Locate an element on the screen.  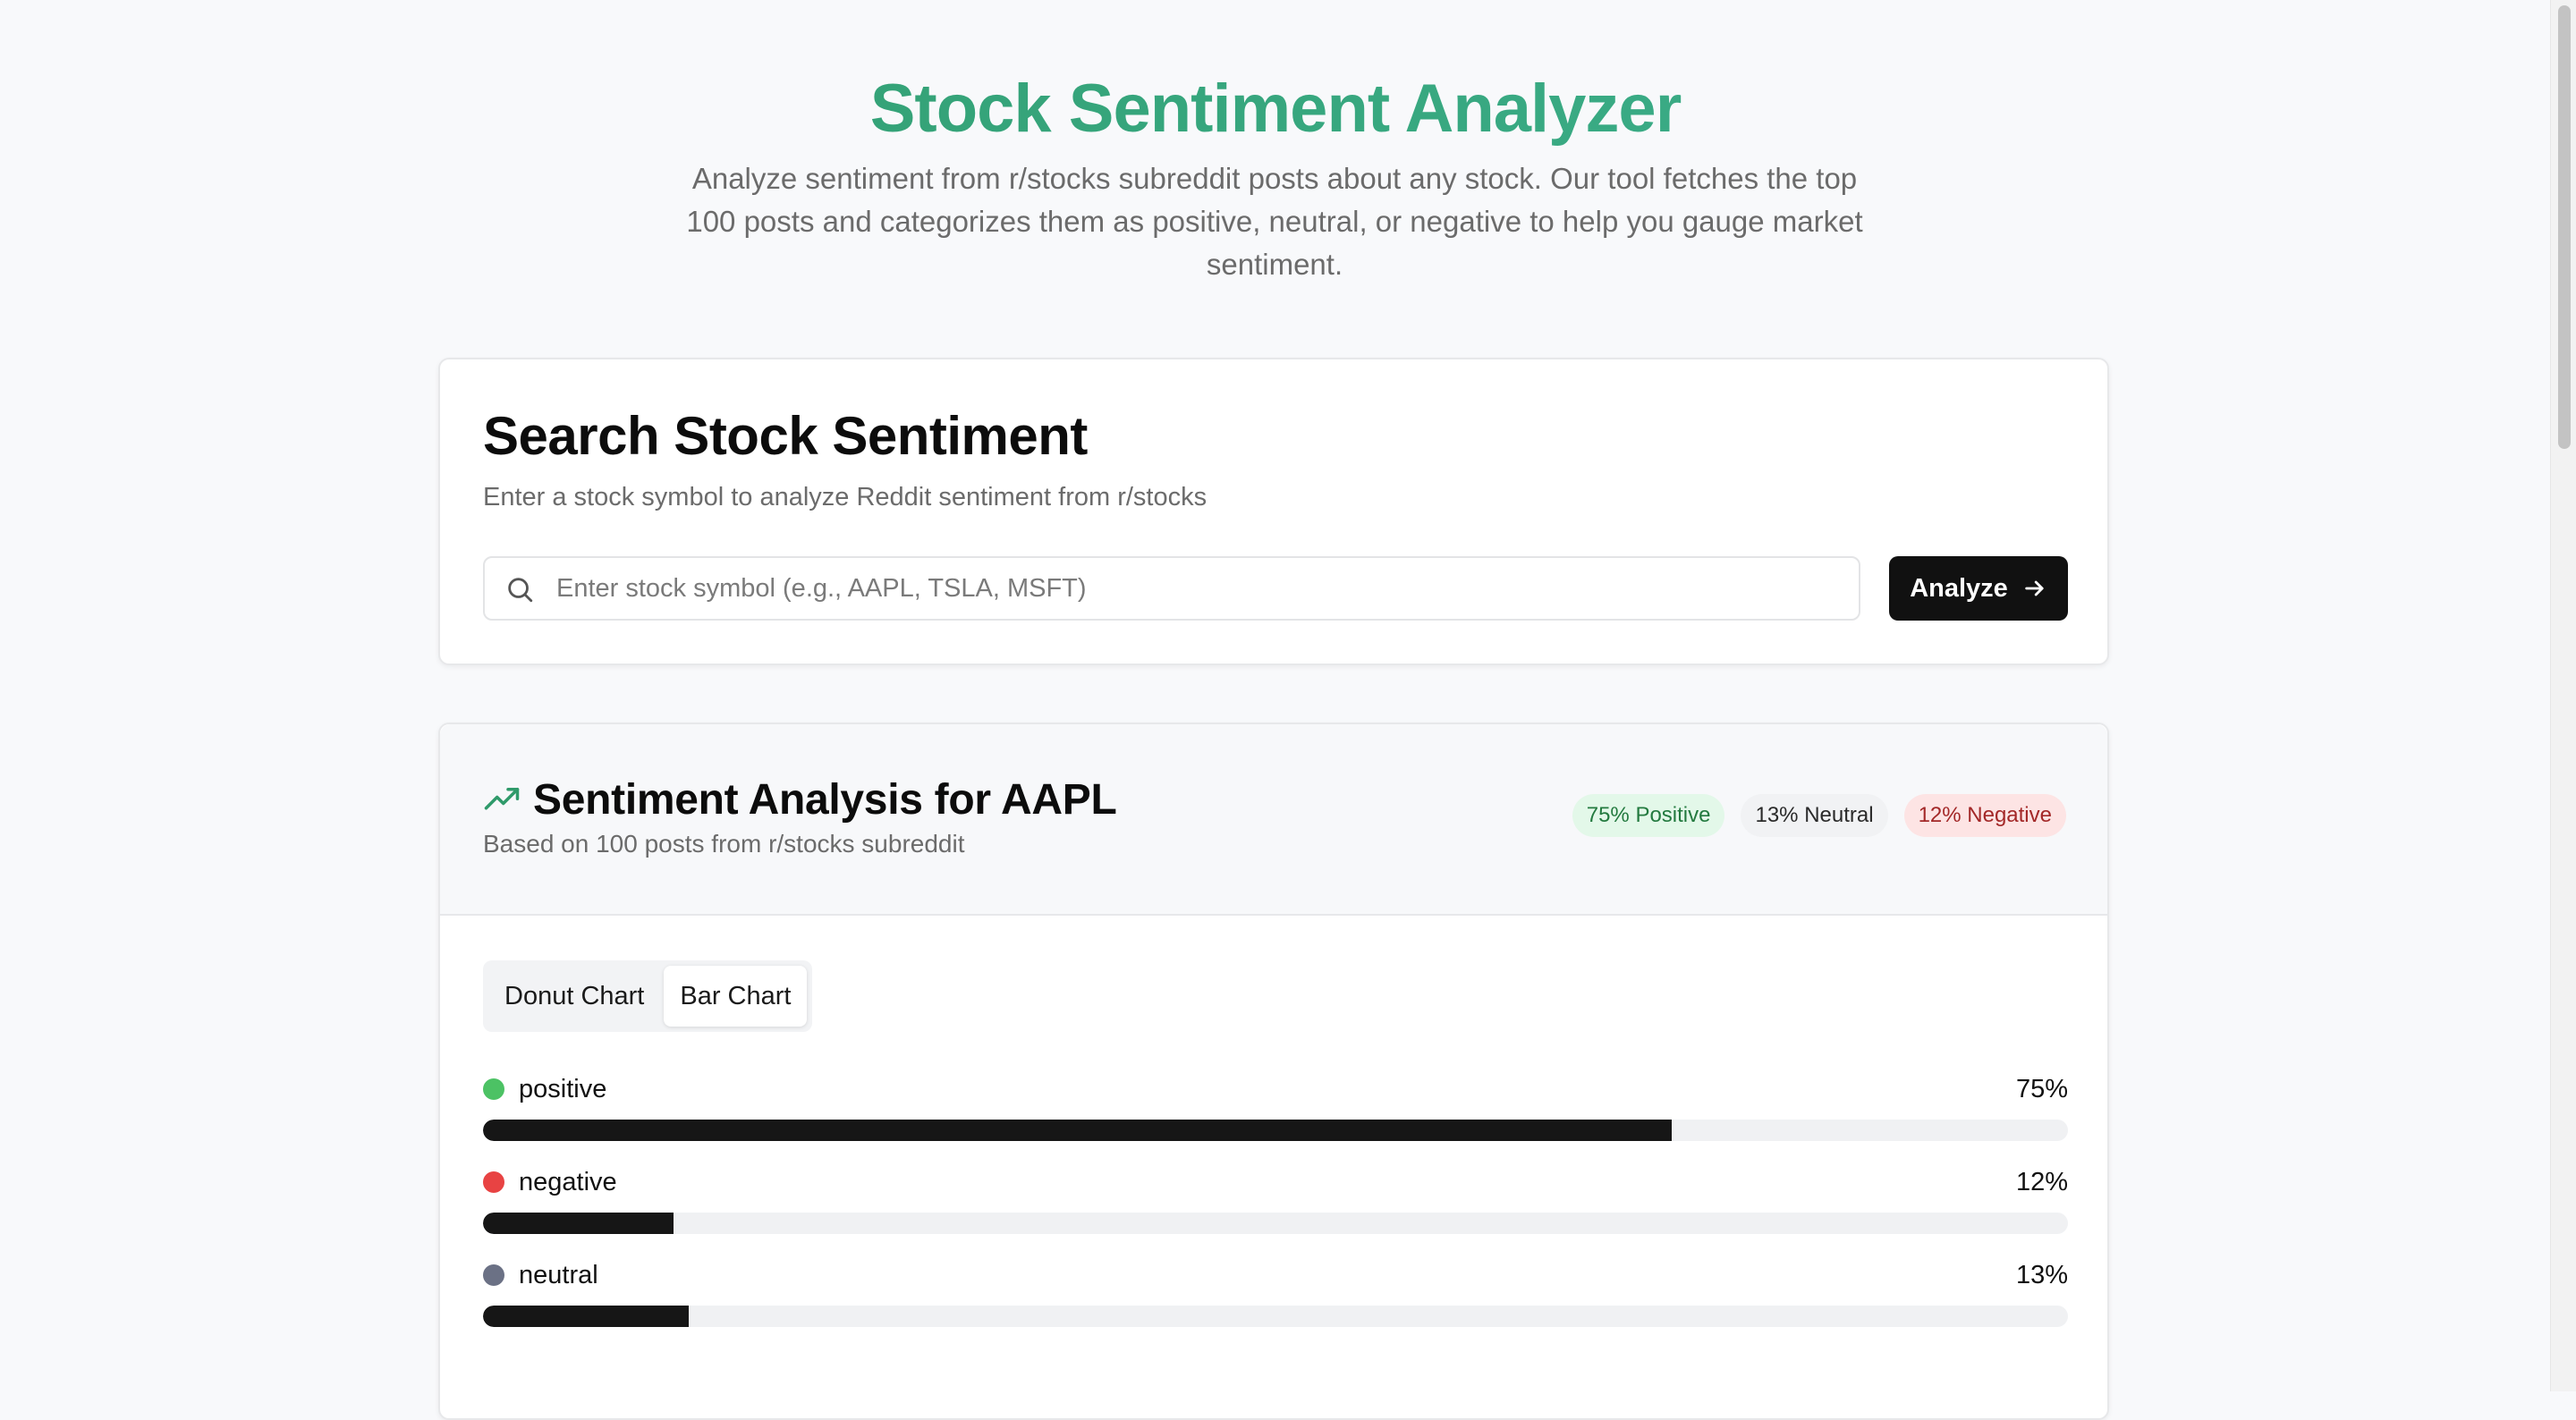
negative-dot-icon is located at coordinates (493, 1182).